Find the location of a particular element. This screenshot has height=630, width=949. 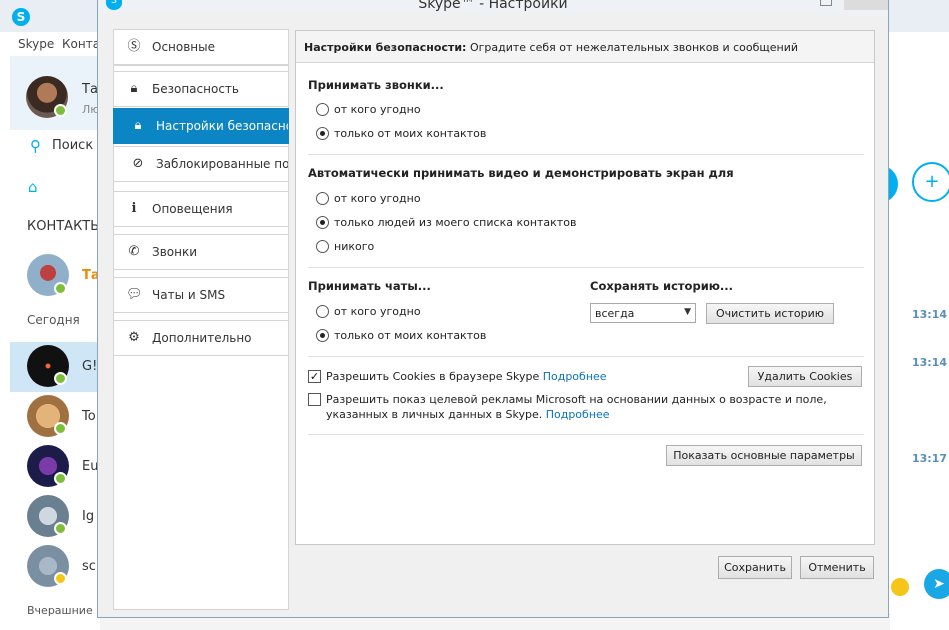

save-button: Сохранить is located at coordinates (755, 567).